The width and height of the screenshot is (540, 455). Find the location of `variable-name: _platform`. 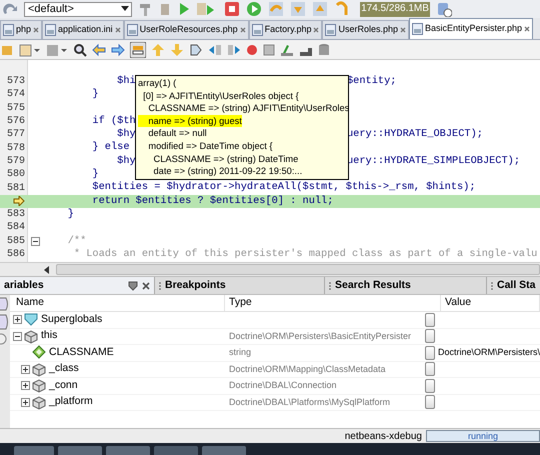

variable-name: _platform is located at coordinates (71, 402).